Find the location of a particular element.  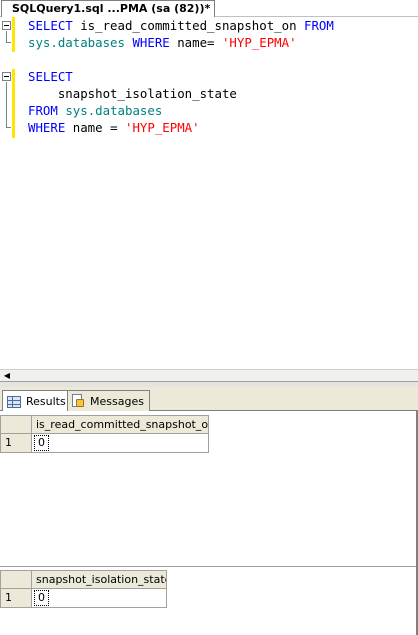

code-token: is_read_committed_snapshot_on is located at coordinates (192, 25).